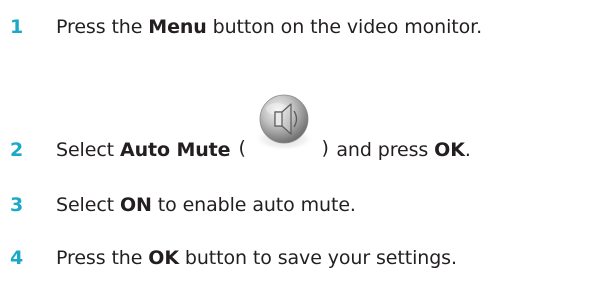 The width and height of the screenshot is (612, 284). What do you see at coordinates (325, 148) in the screenshot?
I see `paren-close: )` at bounding box center [325, 148].